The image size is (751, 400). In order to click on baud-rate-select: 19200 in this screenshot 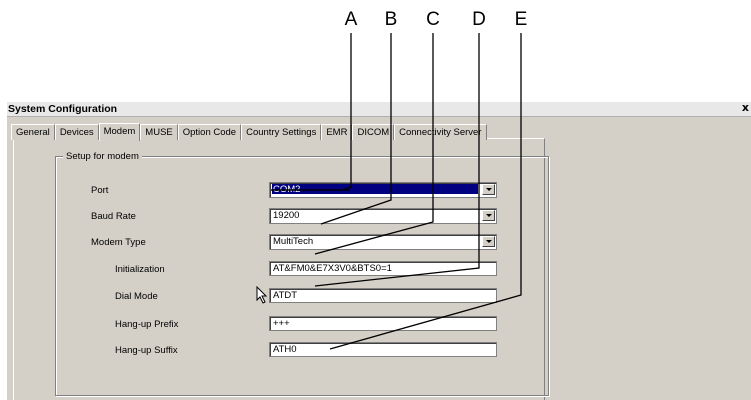, I will do `click(383, 216)`.